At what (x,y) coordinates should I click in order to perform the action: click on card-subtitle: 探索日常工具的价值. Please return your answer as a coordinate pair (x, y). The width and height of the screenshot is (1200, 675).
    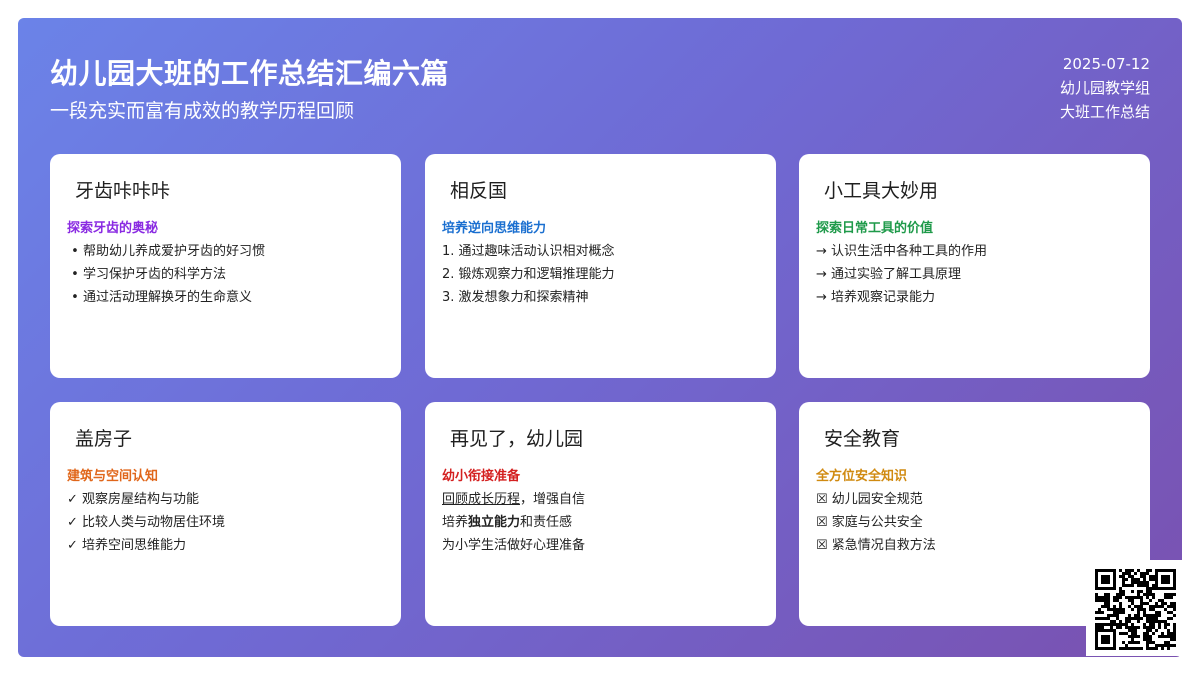
    Looking at the image, I should click on (875, 228).